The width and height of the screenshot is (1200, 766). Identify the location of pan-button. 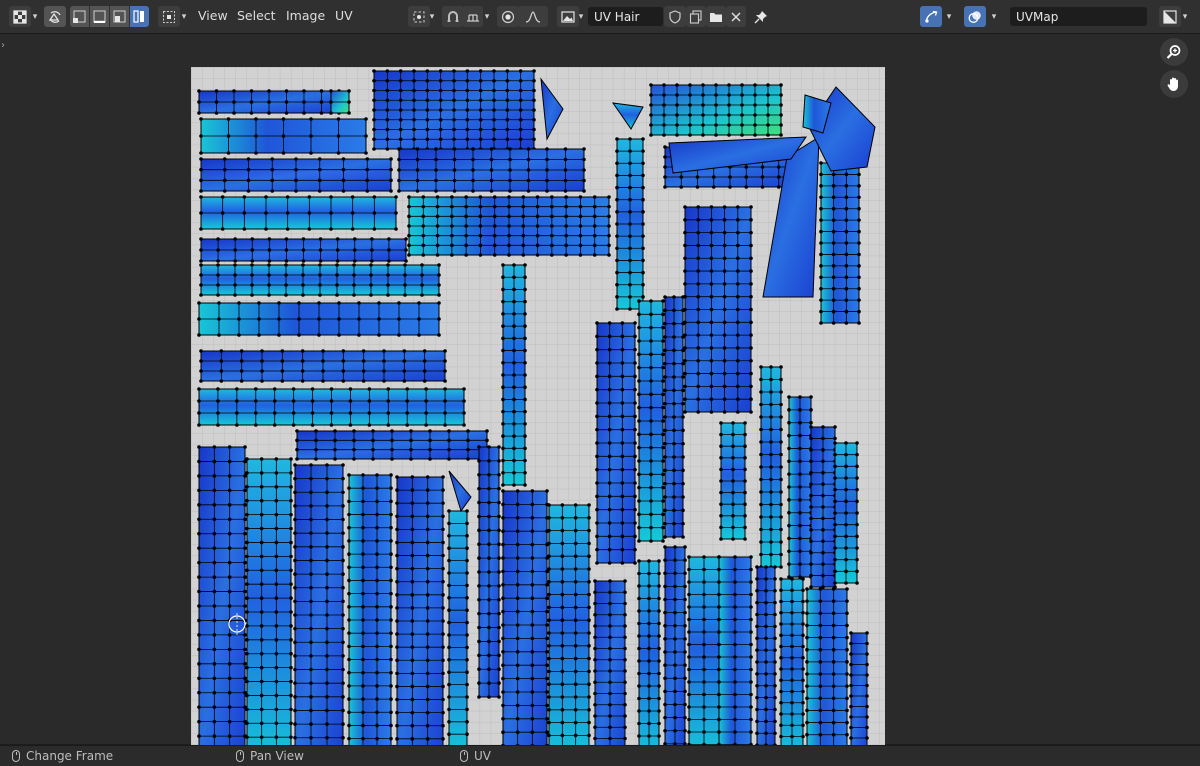
(1174, 84).